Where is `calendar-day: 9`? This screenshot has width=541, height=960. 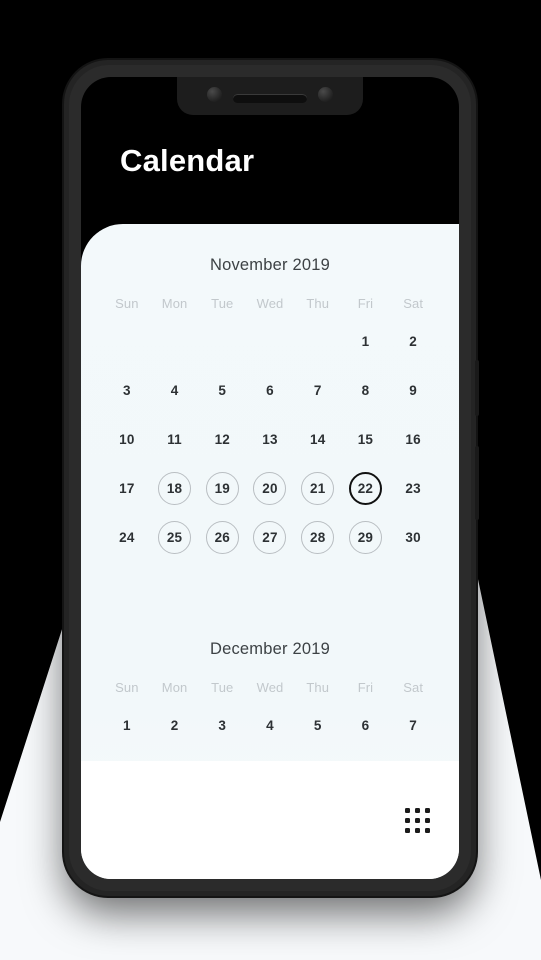
calendar-day: 9 is located at coordinates (413, 390).